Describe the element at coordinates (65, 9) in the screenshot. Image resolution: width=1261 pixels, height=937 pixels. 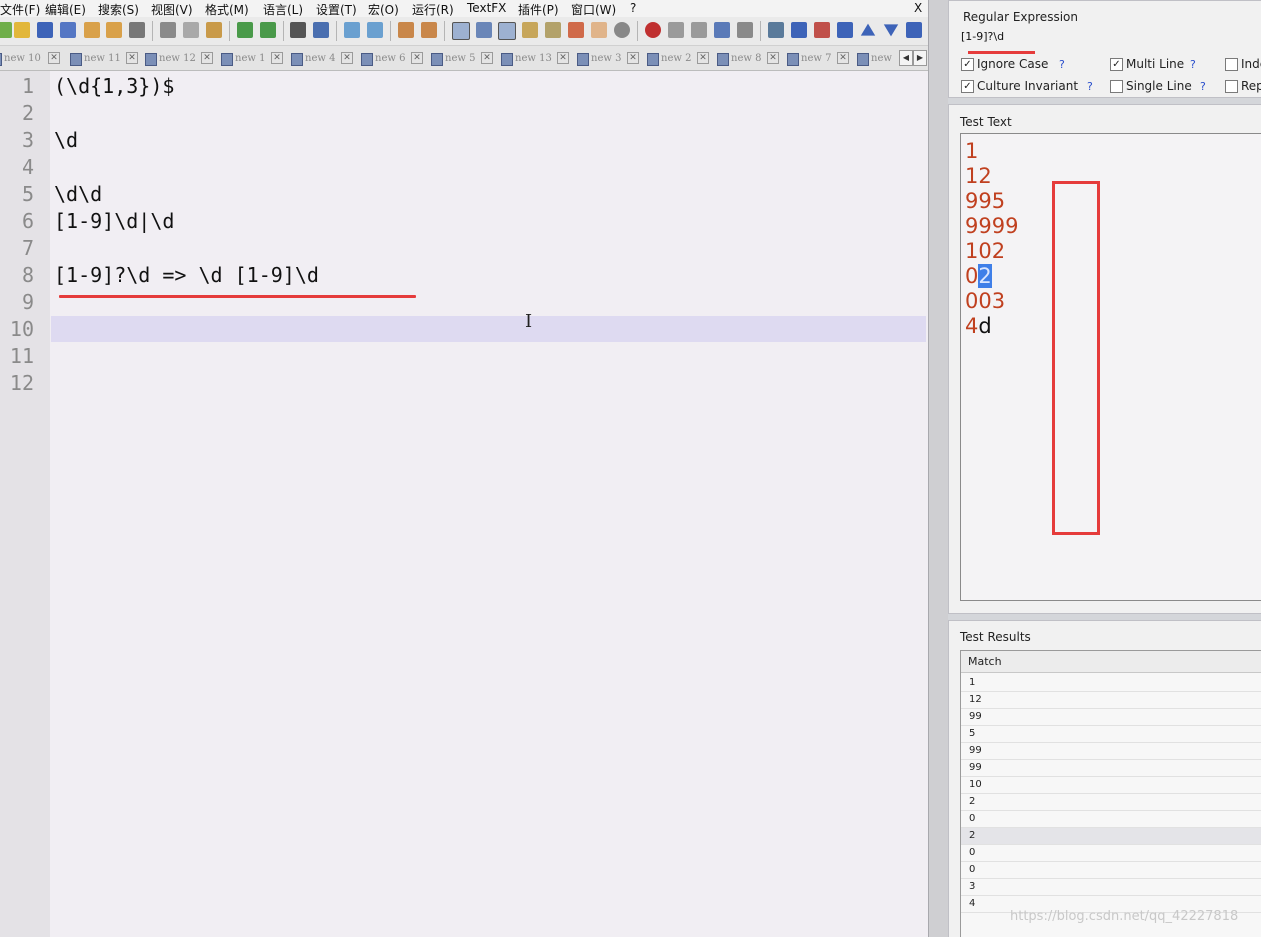
I see `menu-edit: 编辑(E)` at that location.